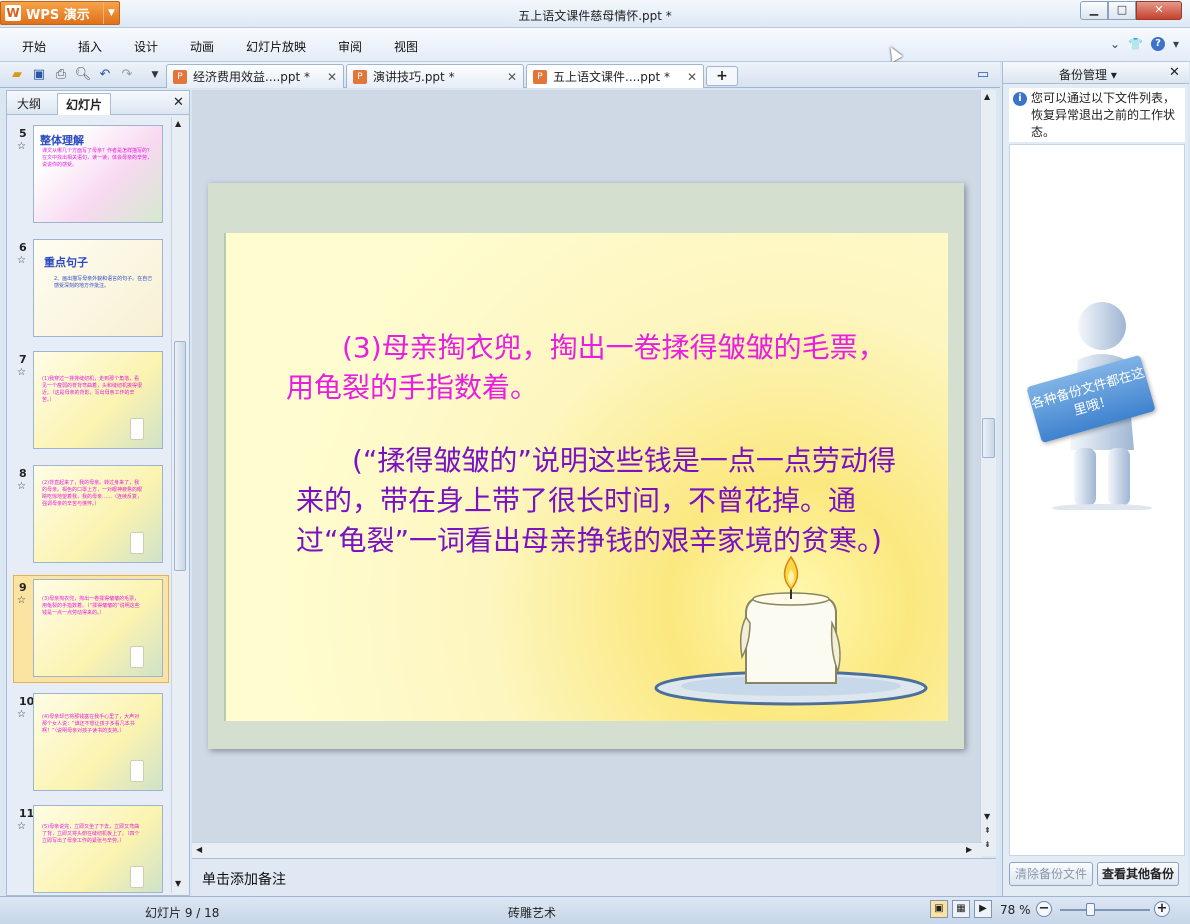  I want to click on theme-name: 砖雕艺术, so click(532, 912).